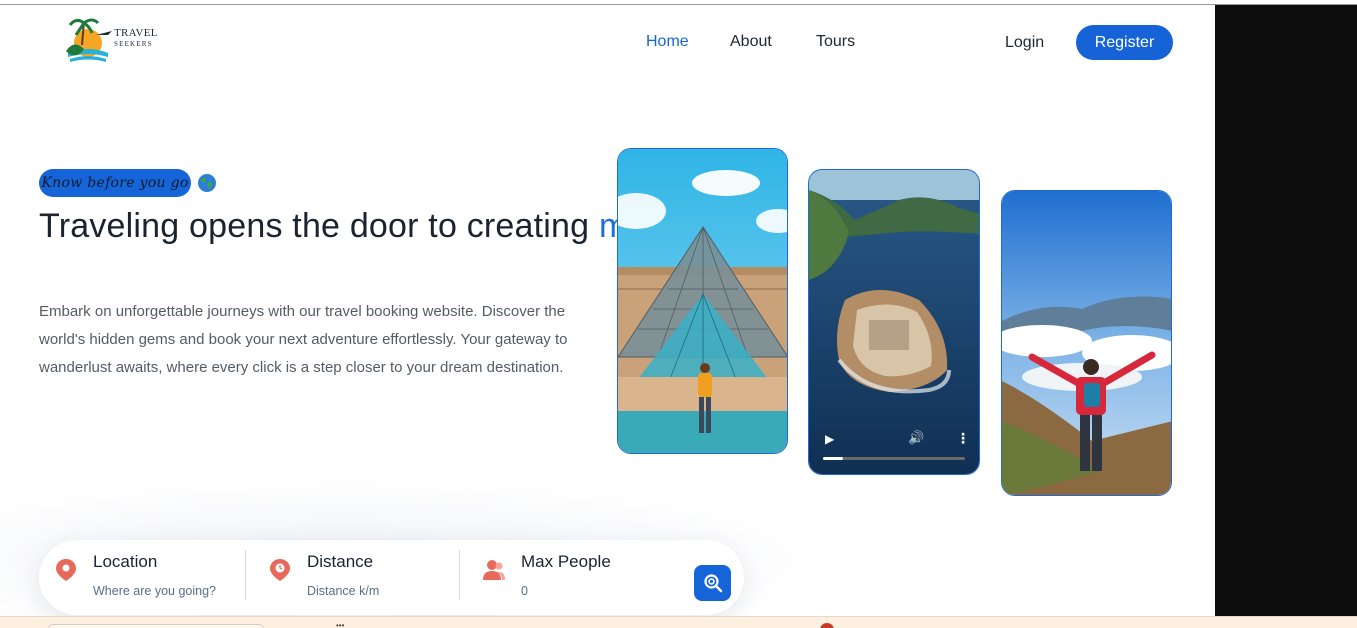 The width and height of the screenshot is (1357, 628). I want to click on max-people-input: 0, so click(524, 591).